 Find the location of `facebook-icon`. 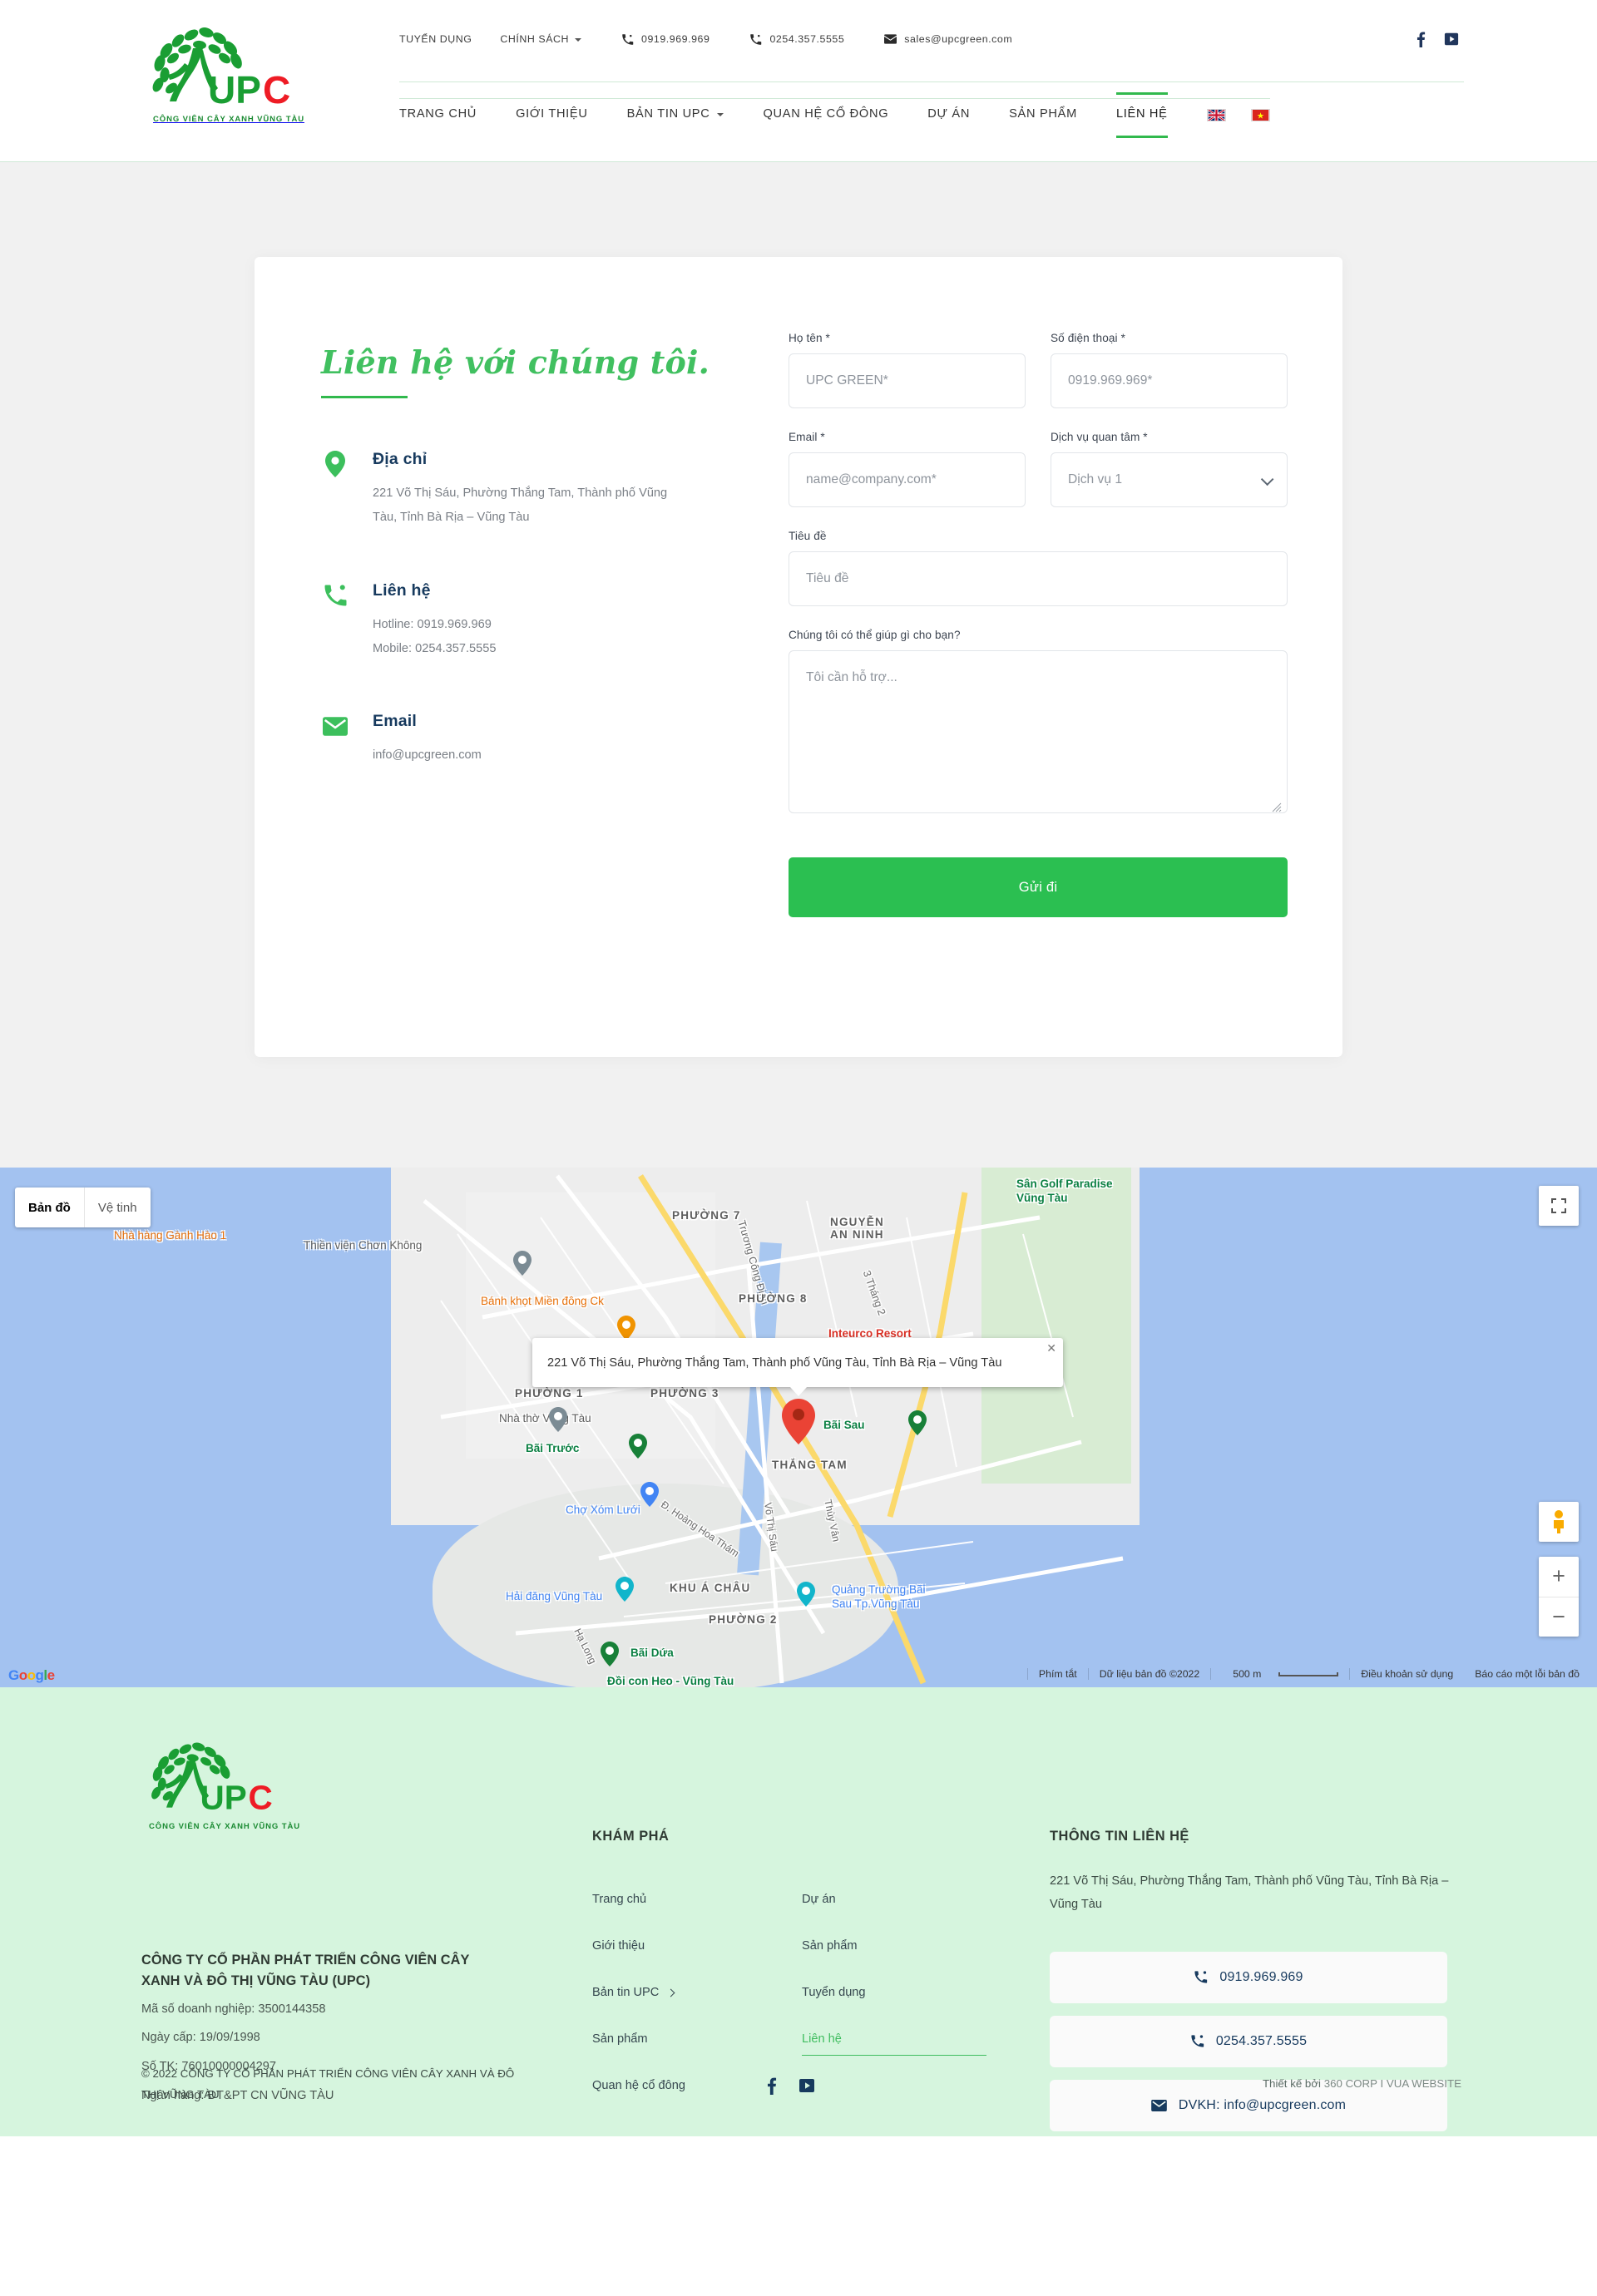

facebook-icon is located at coordinates (1421, 39).